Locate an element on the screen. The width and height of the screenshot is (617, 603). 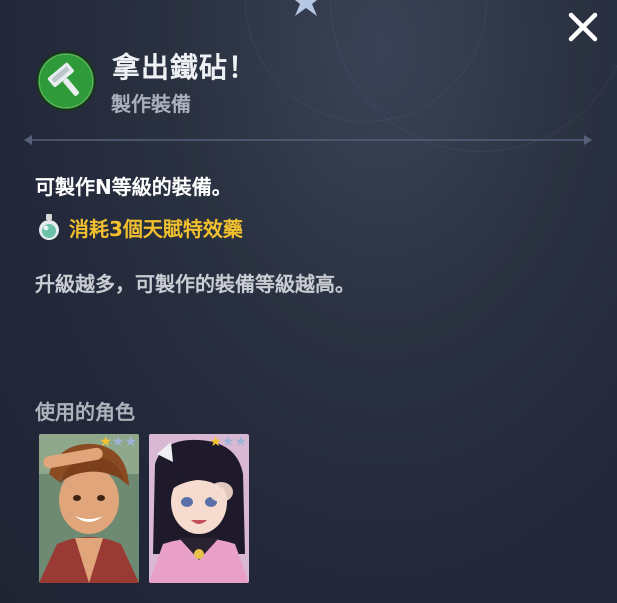
close-button is located at coordinates (583, 27).